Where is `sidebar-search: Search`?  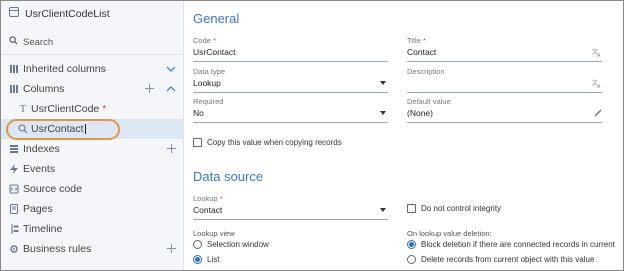
sidebar-search: Search is located at coordinates (31, 42).